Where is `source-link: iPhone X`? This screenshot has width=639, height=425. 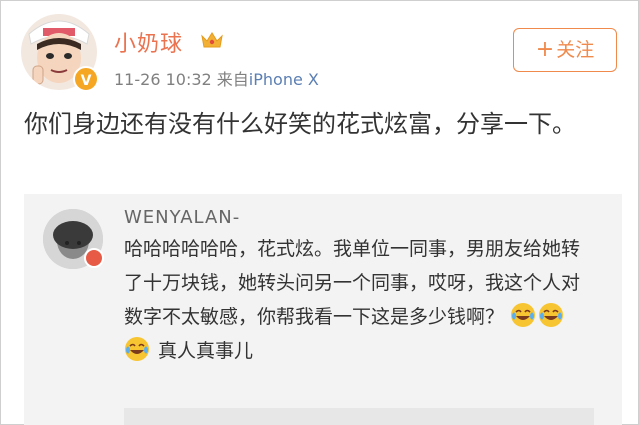
source-link: iPhone X is located at coordinates (284, 79).